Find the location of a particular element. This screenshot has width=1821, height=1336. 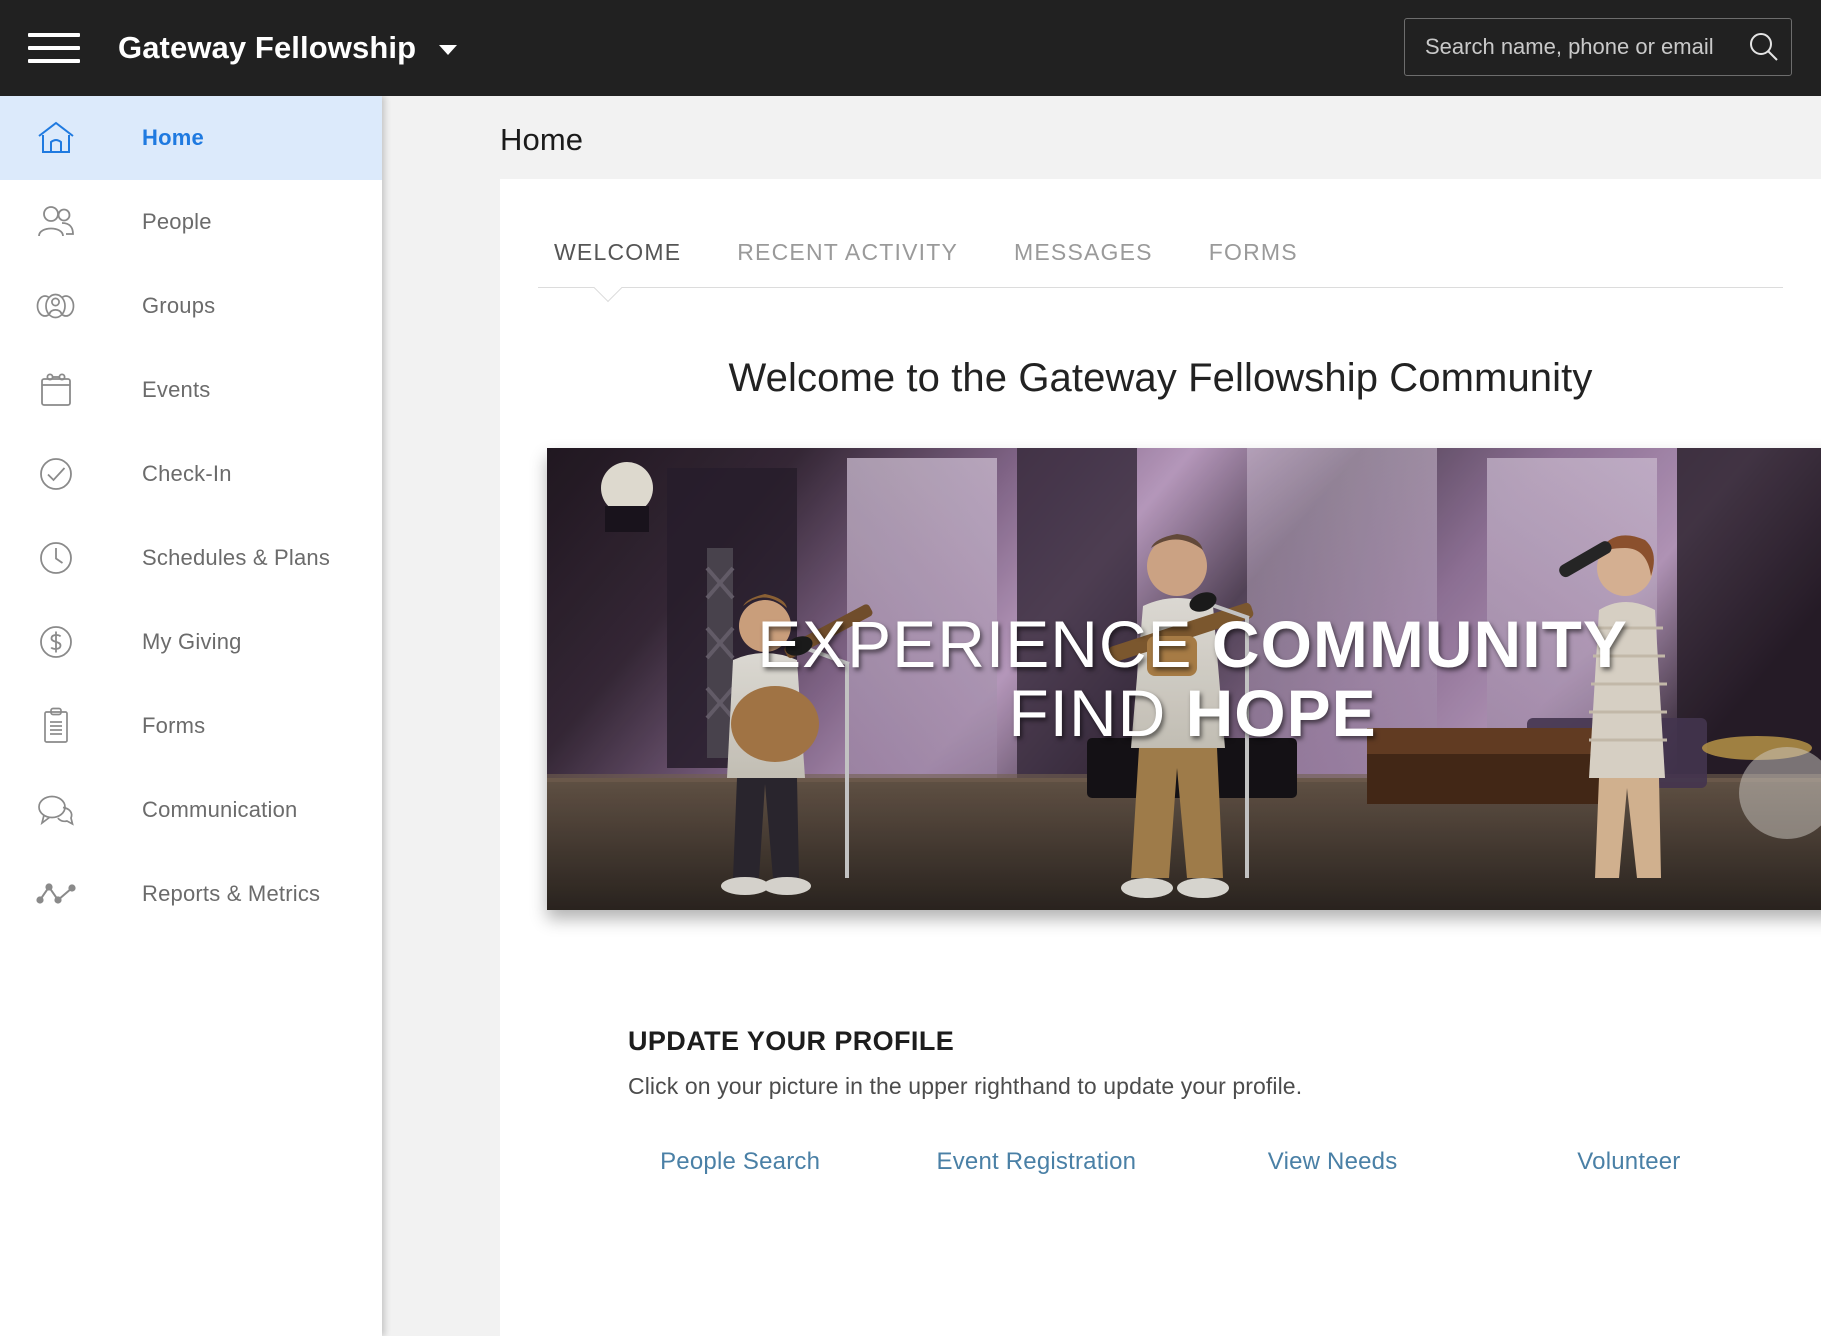

sidebar-item-forms: Forms is located at coordinates (191, 726).